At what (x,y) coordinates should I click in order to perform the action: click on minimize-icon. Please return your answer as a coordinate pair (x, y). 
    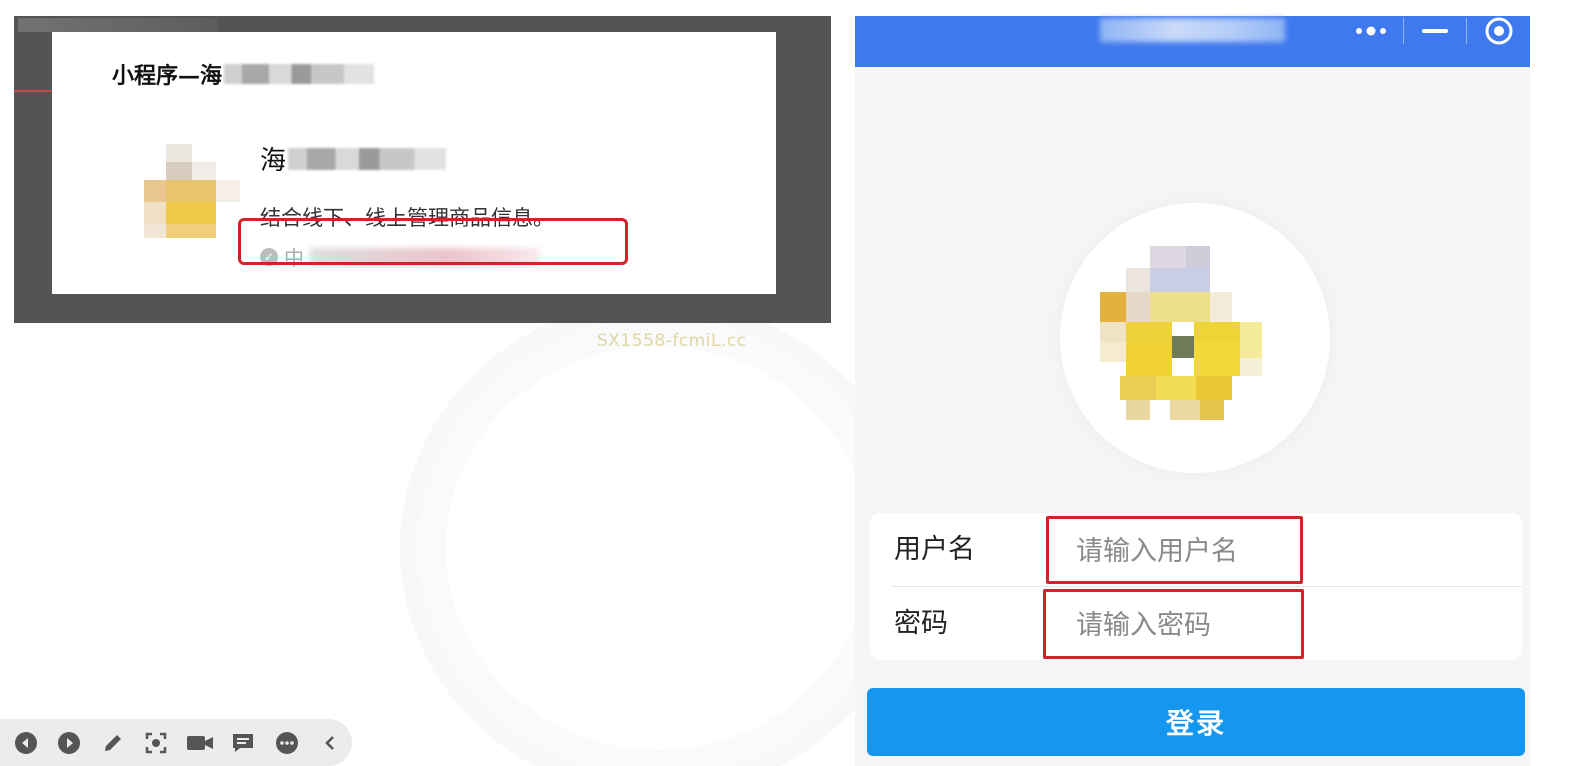
    Looking at the image, I should click on (1435, 31).